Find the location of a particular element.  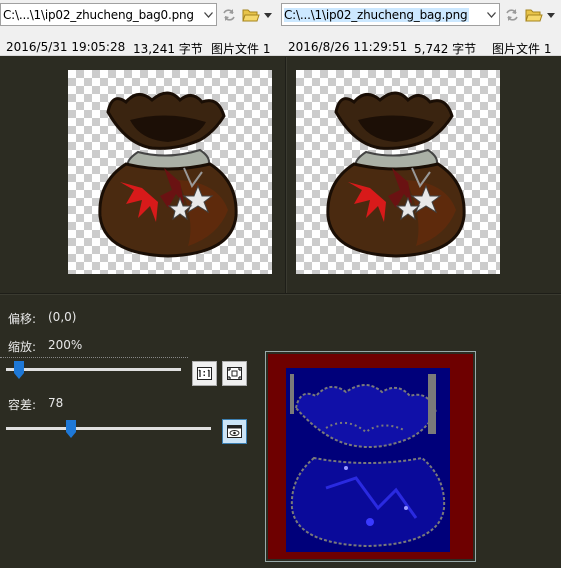

left-file-size: 13,241 字节 is located at coordinates (168, 49).